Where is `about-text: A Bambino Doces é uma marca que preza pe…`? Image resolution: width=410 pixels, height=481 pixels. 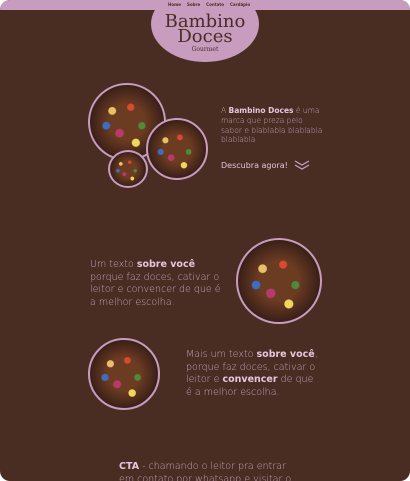 about-text: A Bambino Doces é uma marca que preza pe… is located at coordinates (272, 125).